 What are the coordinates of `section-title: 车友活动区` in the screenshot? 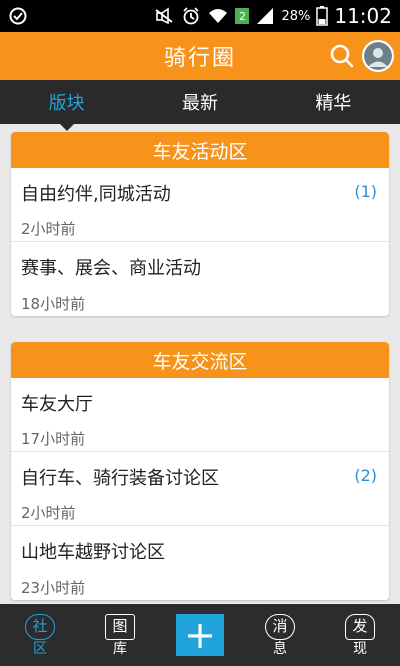 It's located at (200, 150).